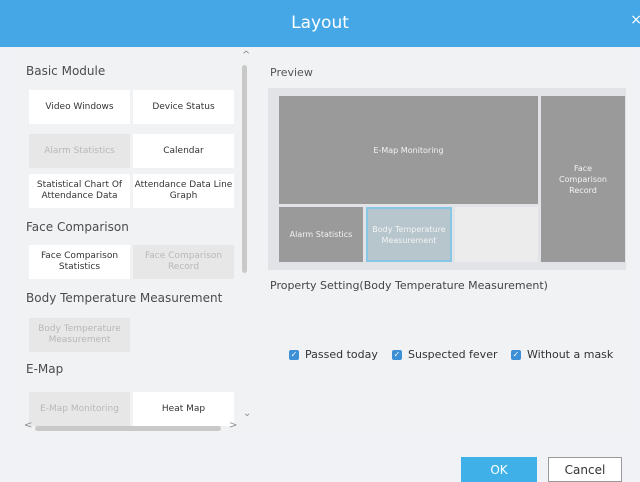  What do you see at coordinates (28, 425) in the screenshot?
I see `scroll-left-icon: <` at bounding box center [28, 425].